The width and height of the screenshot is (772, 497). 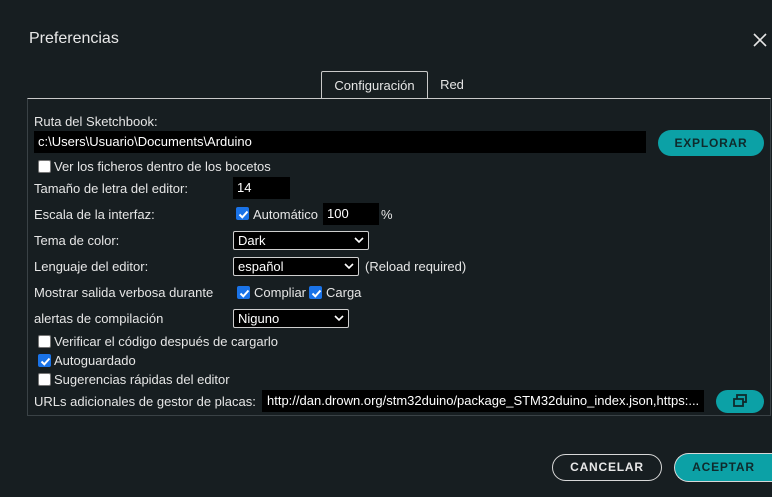 I want to click on board-urls-label: URLs adicionales de gestor de placas:, so click(x=145, y=401).